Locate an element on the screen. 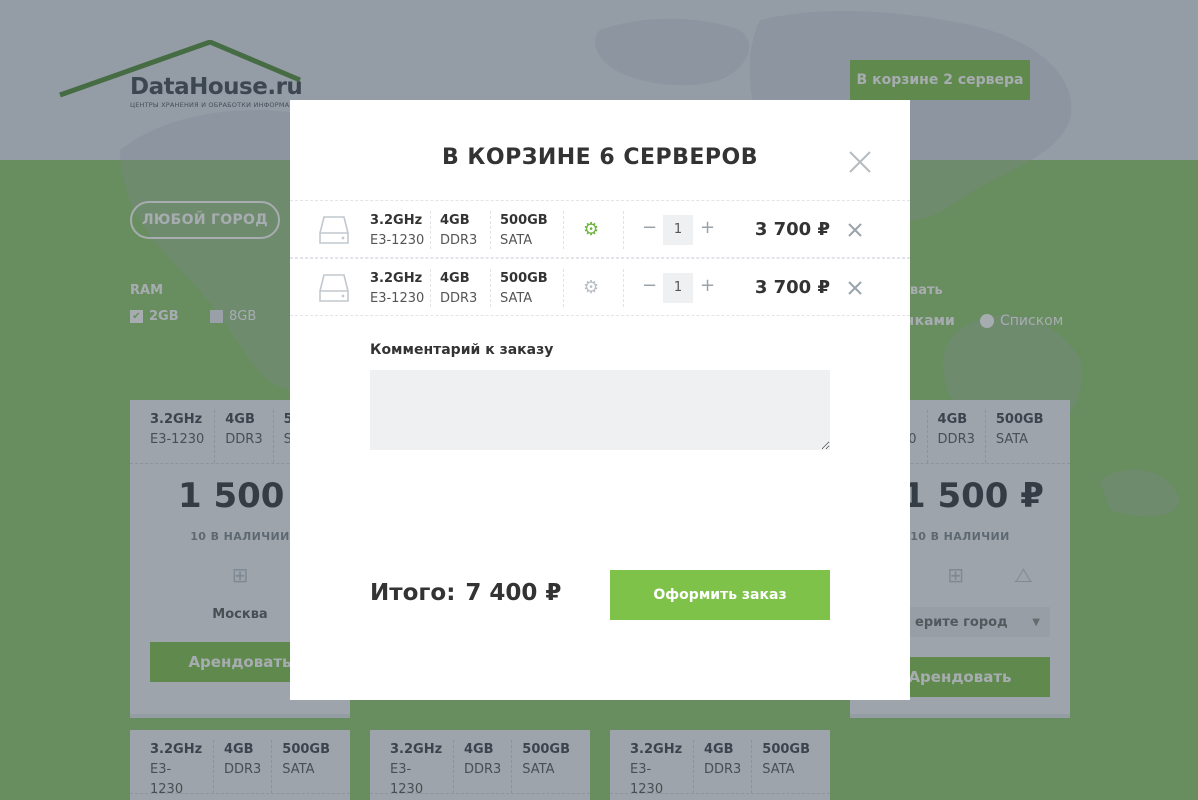 Image resolution: width=1198 pixels, height=800 pixels. place-order-button: Оформить заказ is located at coordinates (720, 595).